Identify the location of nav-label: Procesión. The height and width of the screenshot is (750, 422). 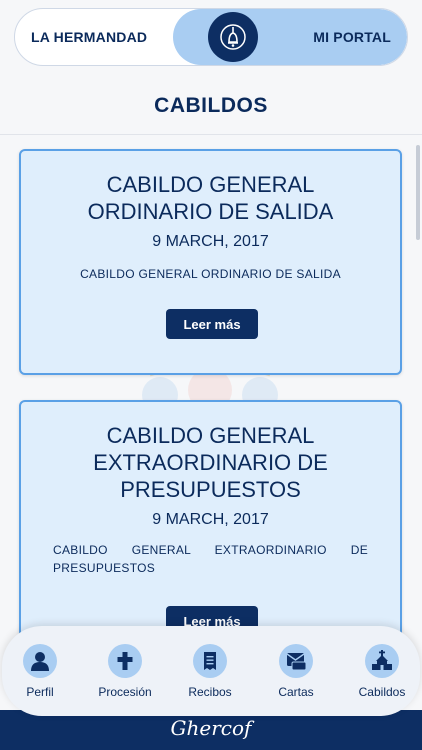
(125, 692).